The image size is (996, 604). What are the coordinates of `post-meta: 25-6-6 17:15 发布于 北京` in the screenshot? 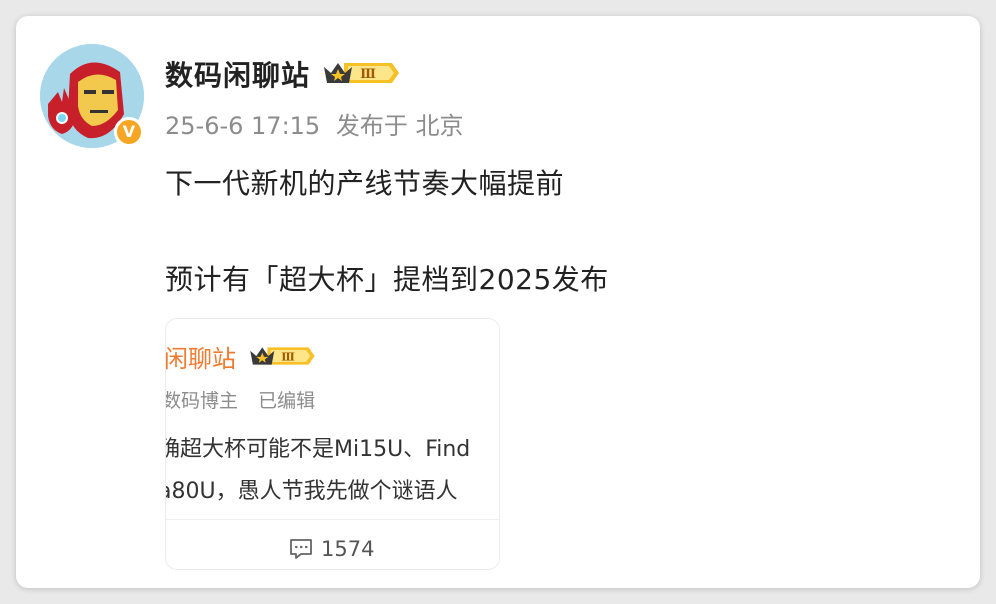 It's located at (318, 123).